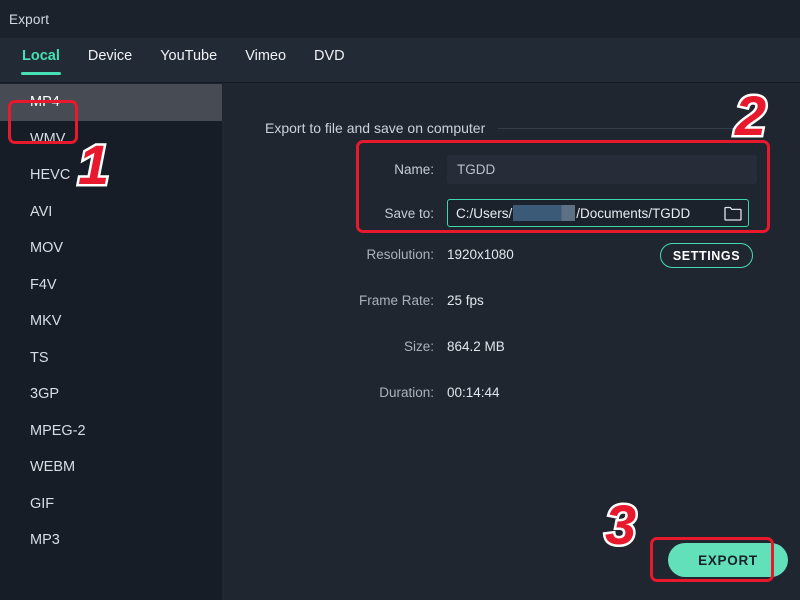 The image size is (800, 600). Describe the element at coordinates (414, 169) in the screenshot. I see `name-label: Name:` at that location.